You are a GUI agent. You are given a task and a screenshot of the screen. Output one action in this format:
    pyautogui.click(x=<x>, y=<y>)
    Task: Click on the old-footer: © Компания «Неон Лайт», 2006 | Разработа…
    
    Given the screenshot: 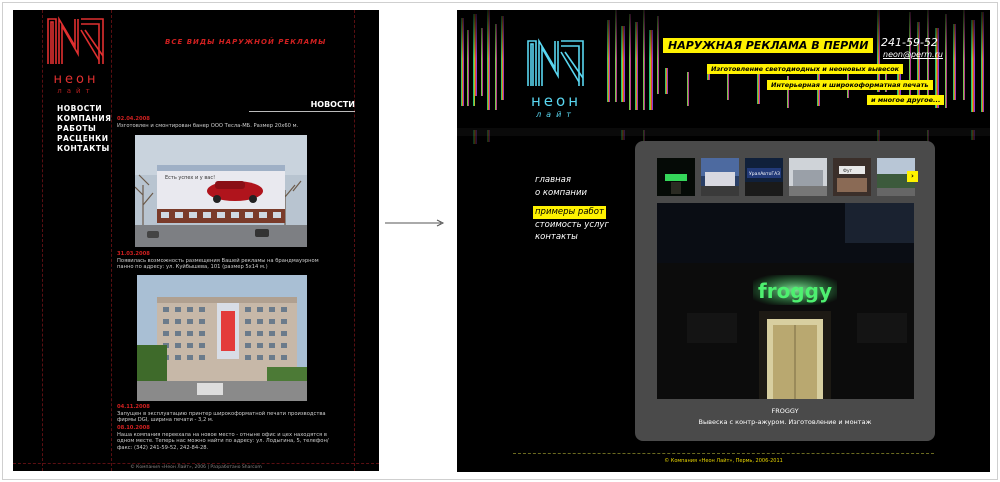 What is the action you would take?
    pyautogui.click(x=196, y=467)
    